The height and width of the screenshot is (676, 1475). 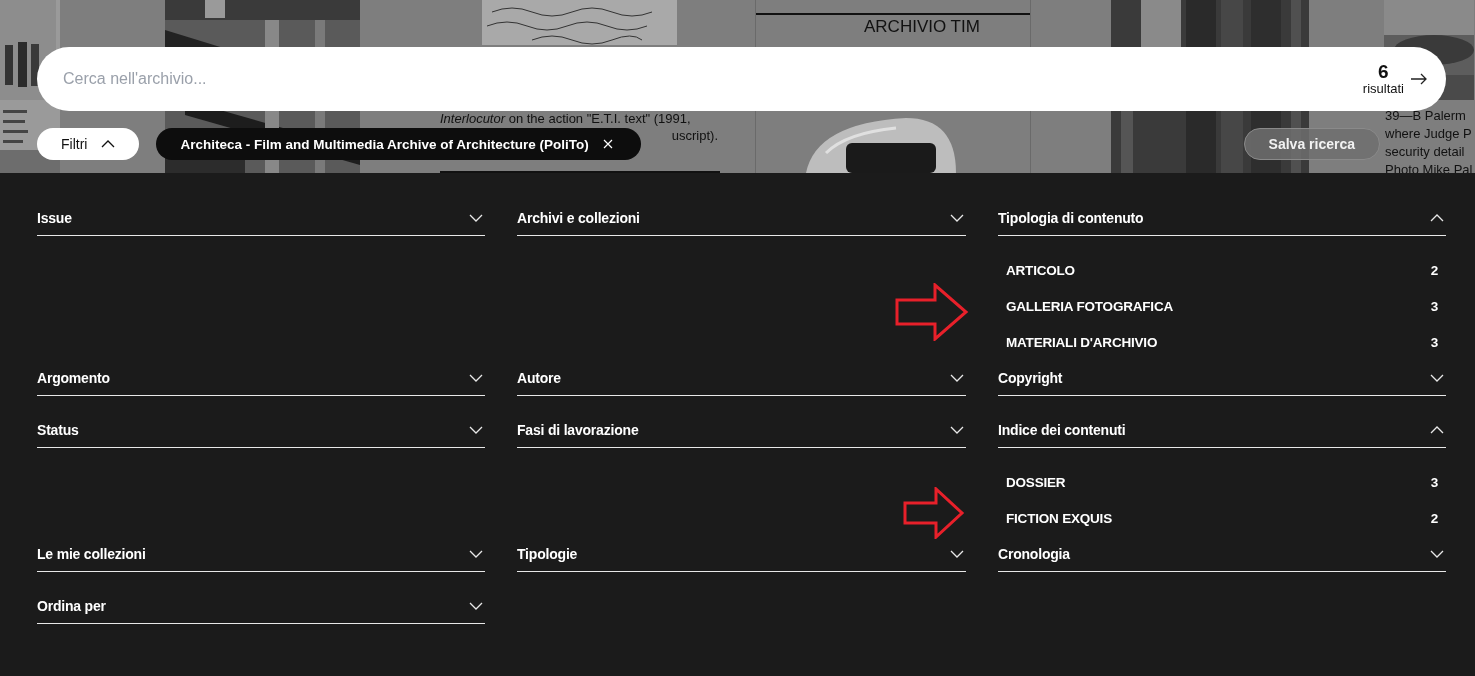 What do you see at coordinates (1383, 89) in the screenshot?
I see `result-label: risultati` at bounding box center [1383, 89].